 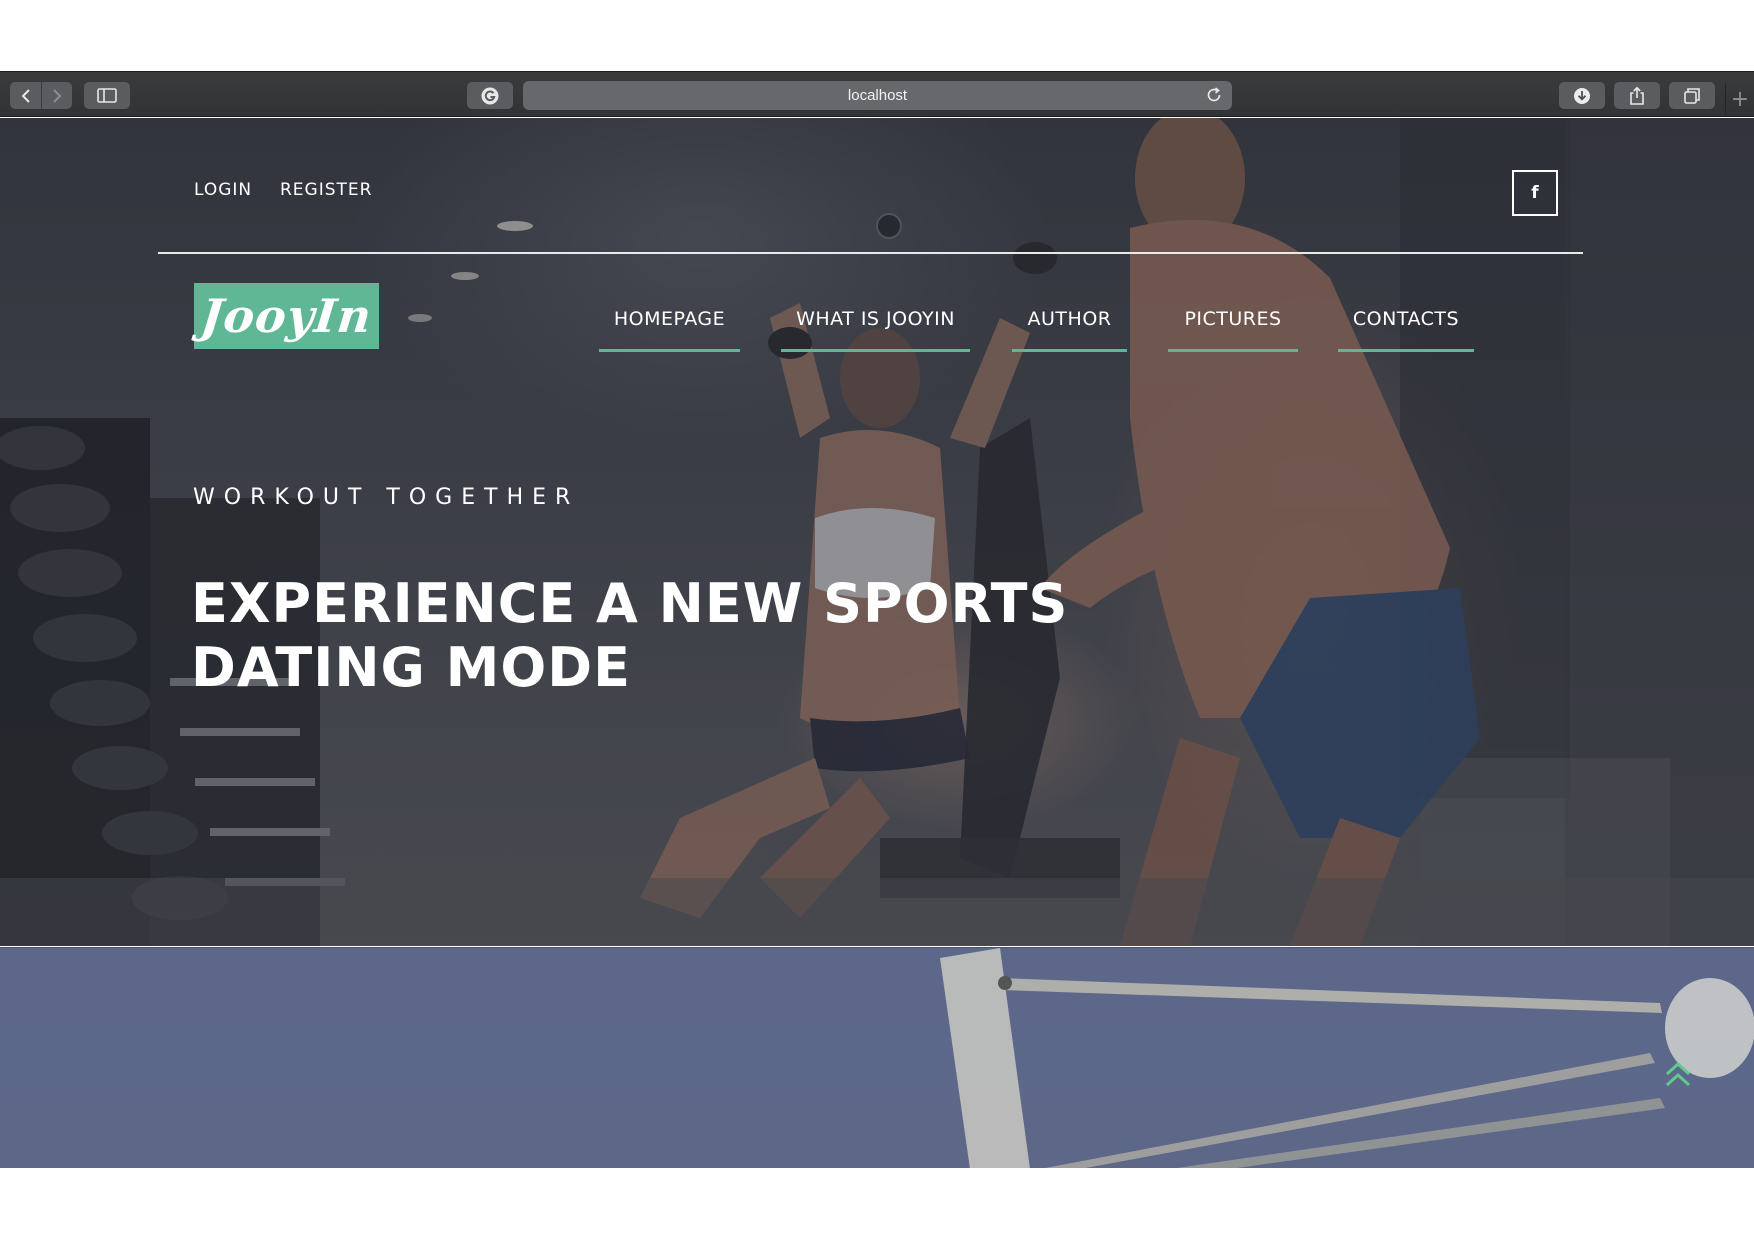 I want to click on download-icon, so click(x=1582, y=95).